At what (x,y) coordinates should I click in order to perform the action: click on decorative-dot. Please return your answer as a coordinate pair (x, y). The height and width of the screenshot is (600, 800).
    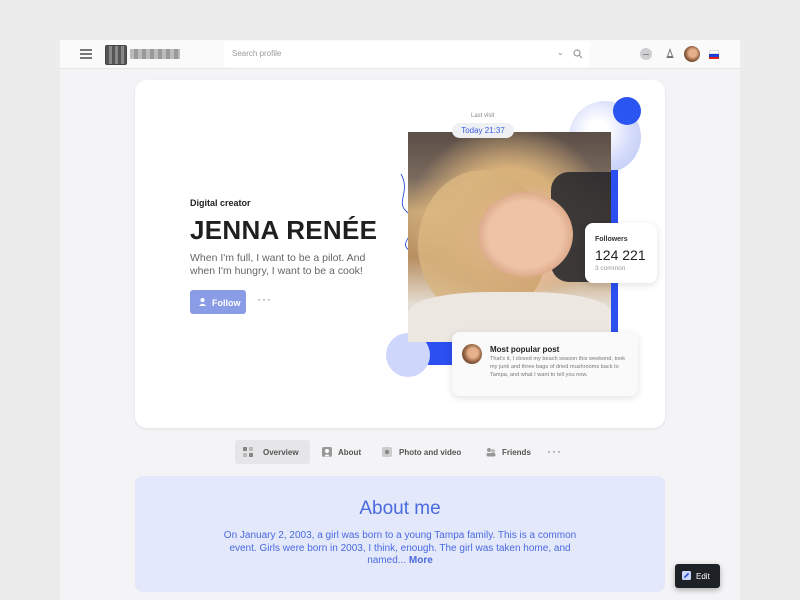
    Looking at the image, I should click on (627, 111).